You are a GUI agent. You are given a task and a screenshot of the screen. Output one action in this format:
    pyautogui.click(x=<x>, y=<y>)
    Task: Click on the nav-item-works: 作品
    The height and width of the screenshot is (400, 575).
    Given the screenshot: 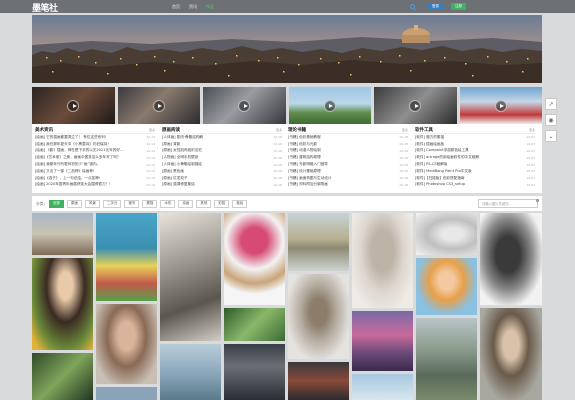 What is the action you would take?
    pyautogui.click(x=210, y=7)
    